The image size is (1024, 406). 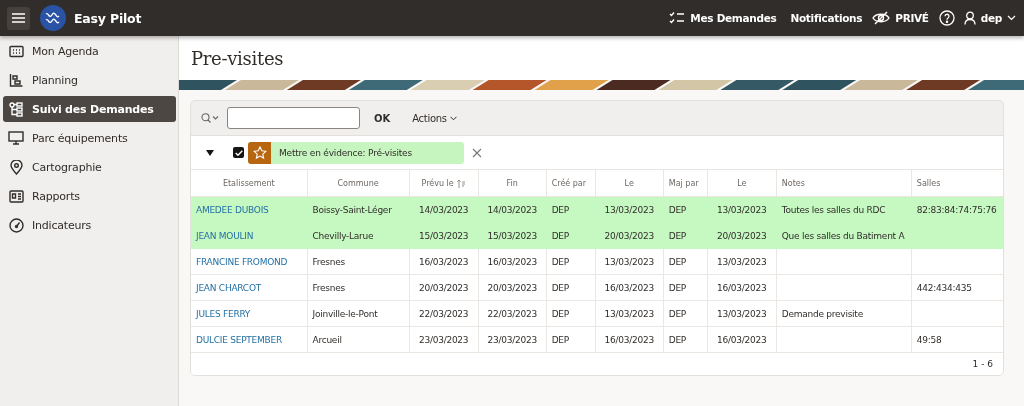 What do you see at coordinates (844, 235) in the screenshot?
I see `table-cell: Que les salles du Batiment A` at bounding box center [844, 235].